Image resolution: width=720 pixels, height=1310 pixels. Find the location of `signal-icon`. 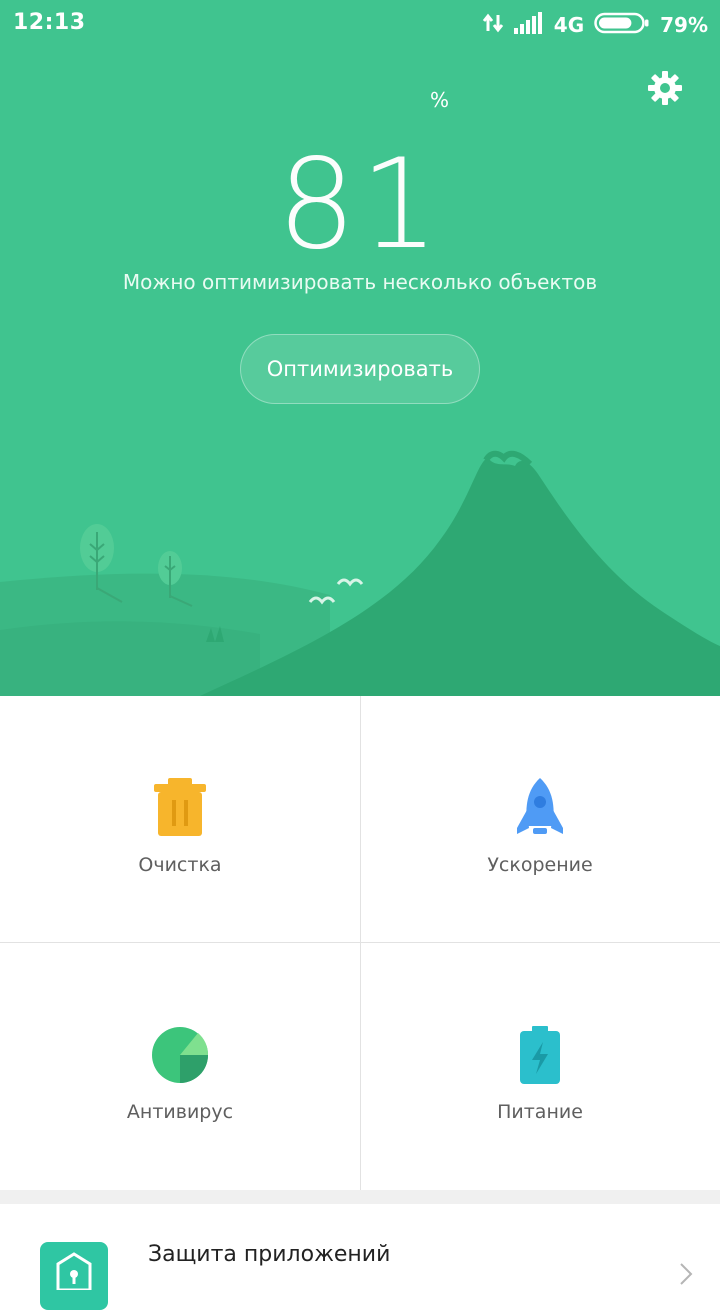

signal-icon is located at coordinates (528, 25).